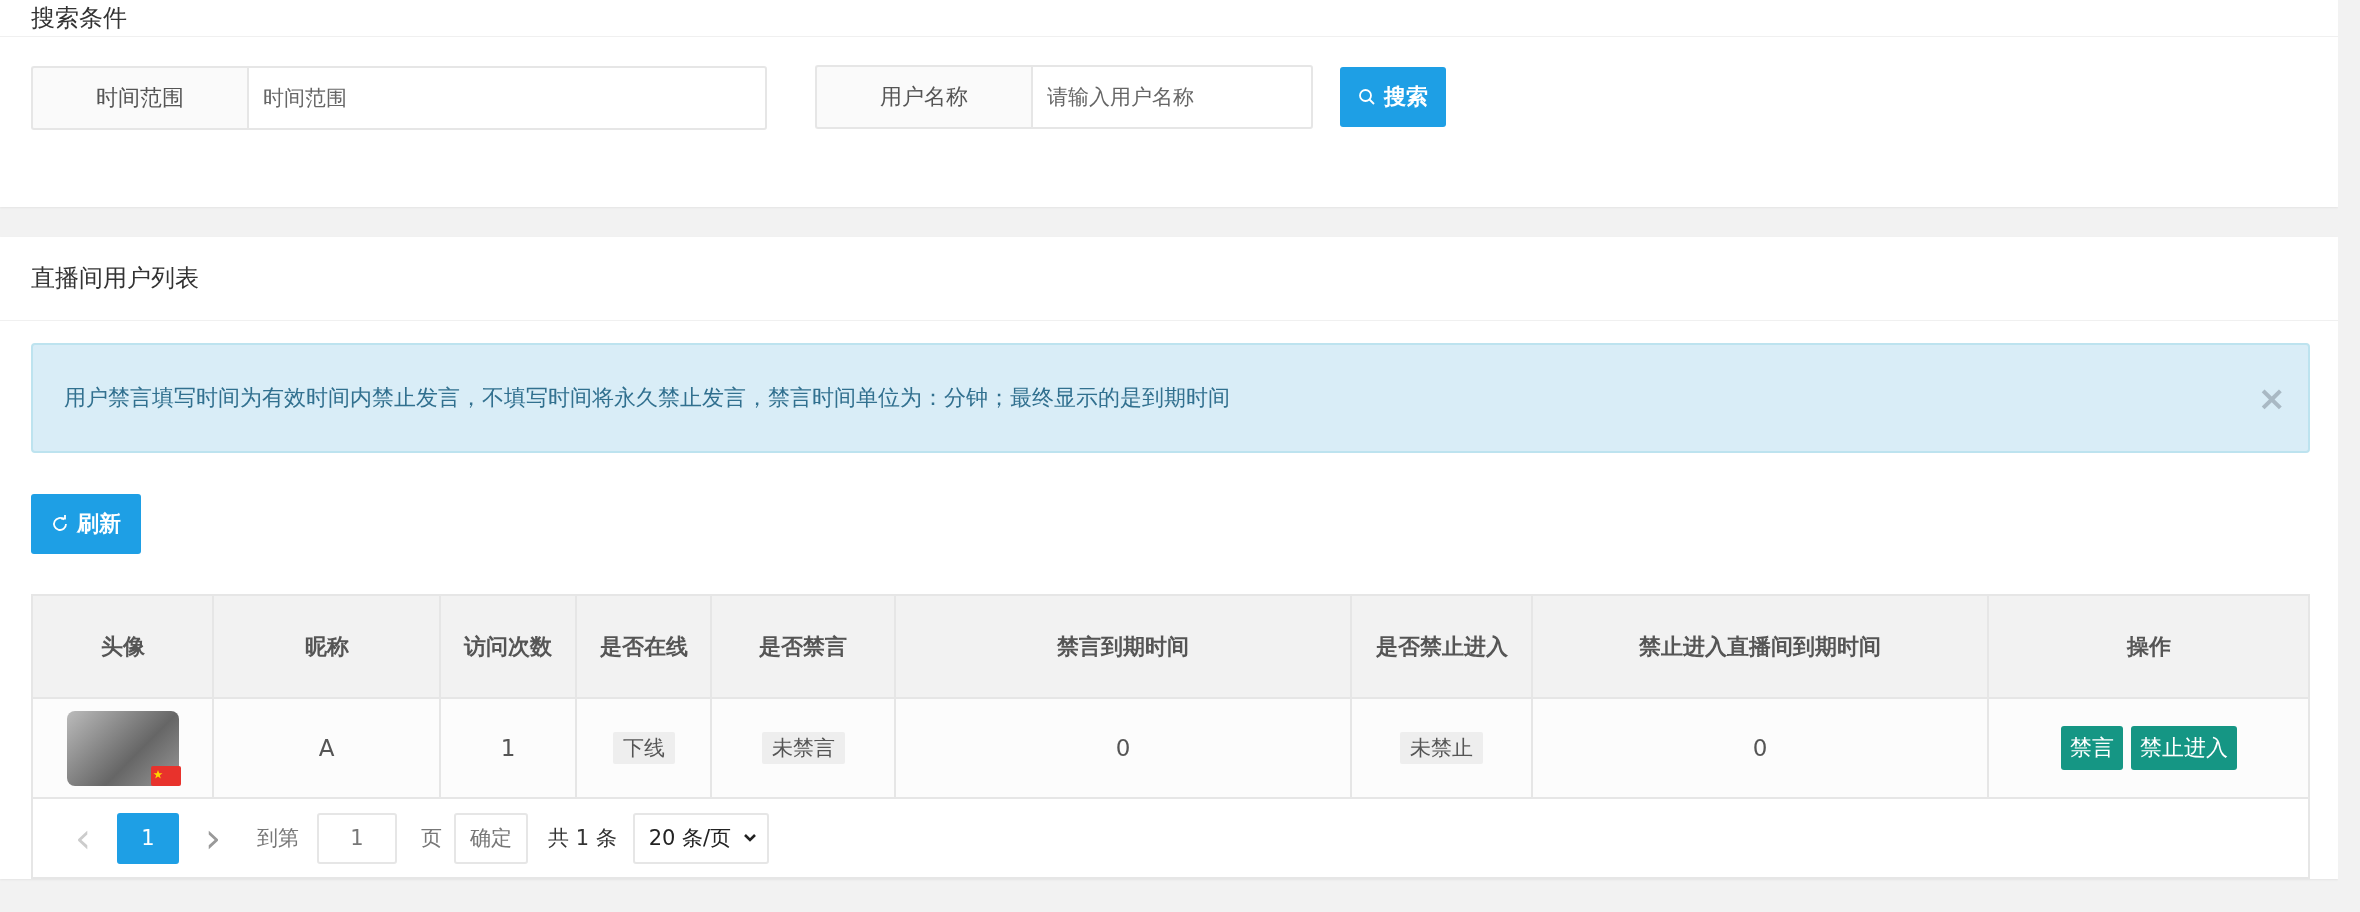 The height and width of the screenshot is (912, 2360). Describe the element at coordinates (647, 398) in the screenshot. I see `alert-text: 用户禁言填写时间为有效时间内禁止发言，不填写时间将永久禁止发言，禁言时间单位为：分钟；最终显示的是到期时间` at that location.